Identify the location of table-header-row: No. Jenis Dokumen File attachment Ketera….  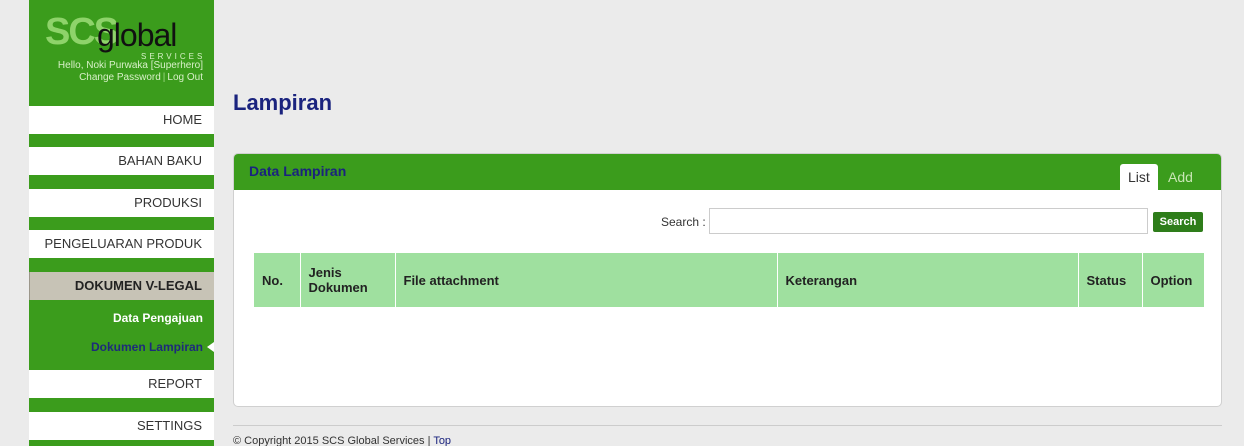
(729, 280).